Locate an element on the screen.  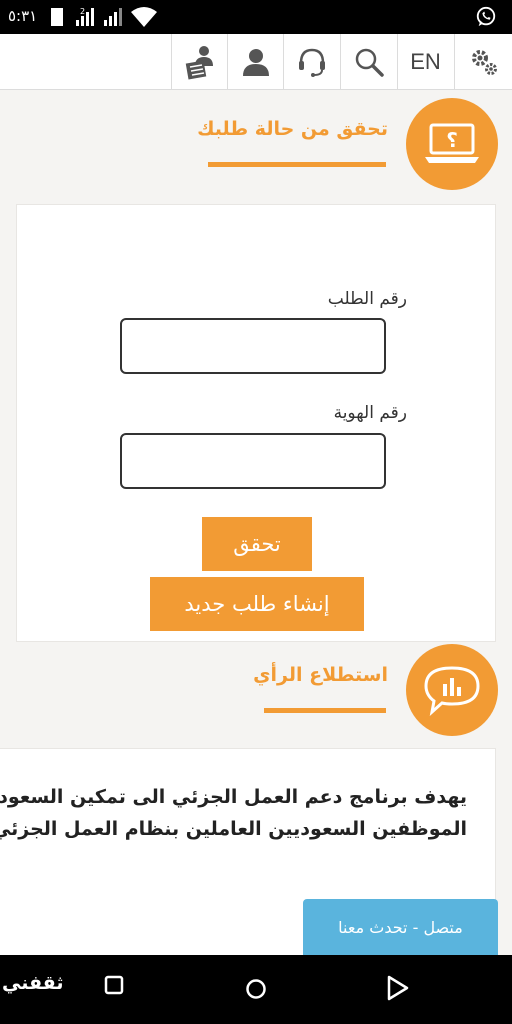
home-icon is located at coordinates (256, 989).